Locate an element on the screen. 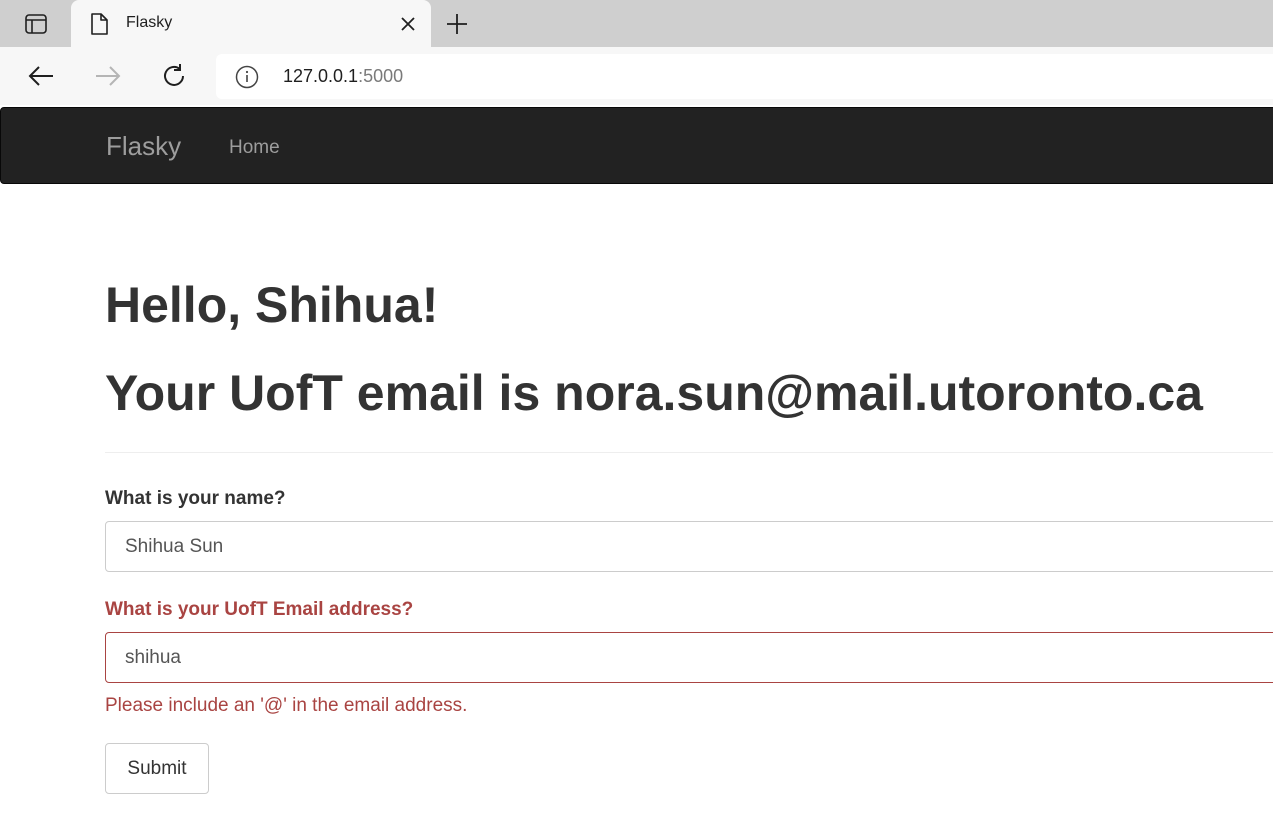 The image size is (1273, 817). url-text: 127.0.0.1:5000 is located at coordinates (343, 76).